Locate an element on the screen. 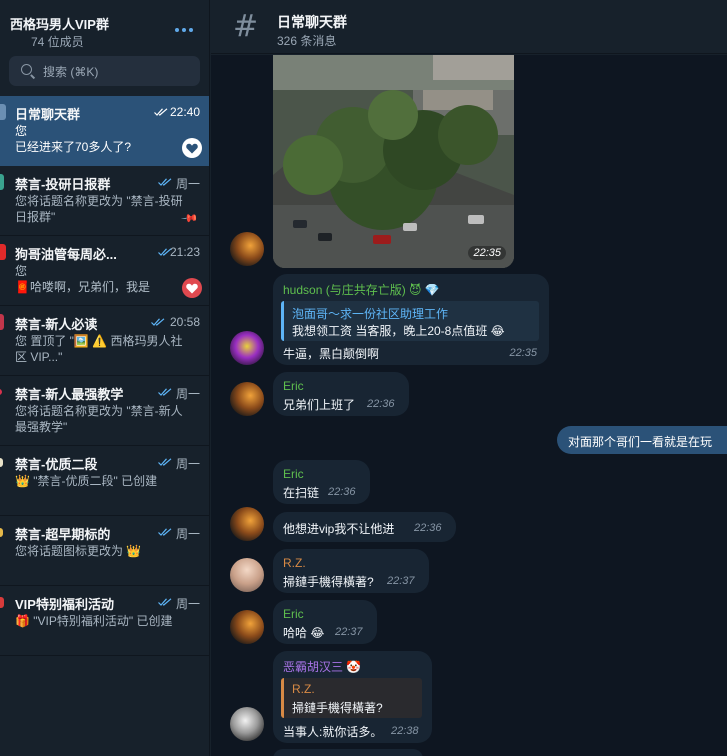 The width and height of the screenshot is (727, 756). chat-item-vip-benefits: VIP特别福利活动 周一 🎁 "VIP特别福利活动" 已创建 is located at coordinates (104, 621).